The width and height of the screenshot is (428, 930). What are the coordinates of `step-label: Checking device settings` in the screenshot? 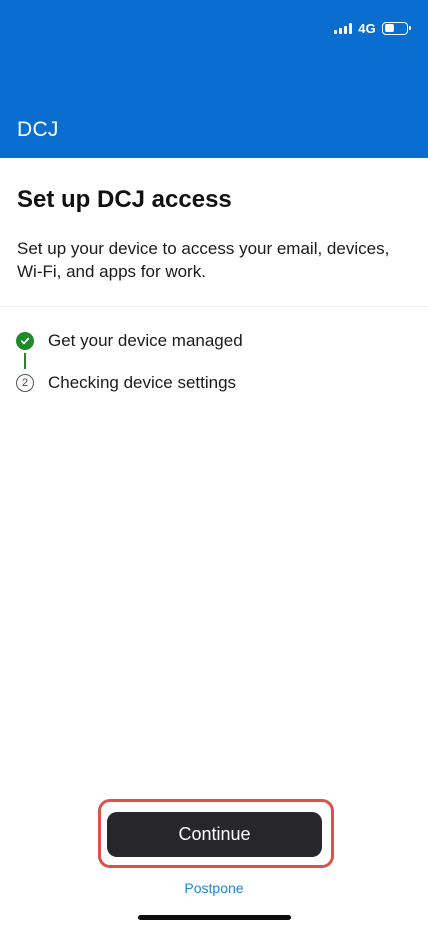 It's located at (142, 382).